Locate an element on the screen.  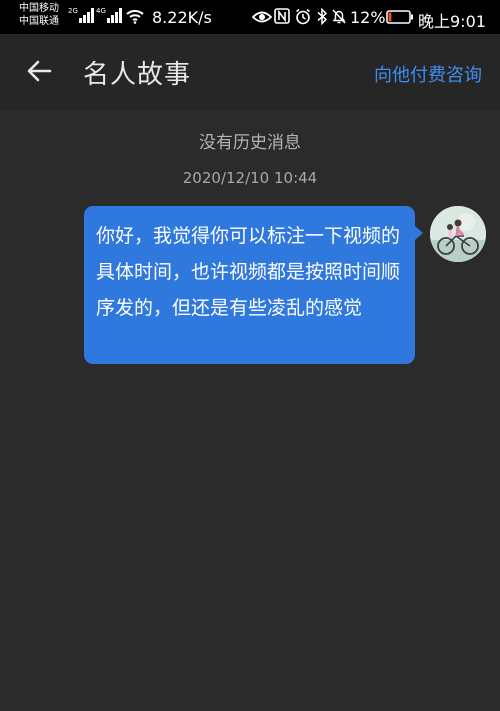
status-bar: 中国移动 中国联通 2G 4G 8.22K/s 12% 晚上9:01 is located at coordinates (250, 17).